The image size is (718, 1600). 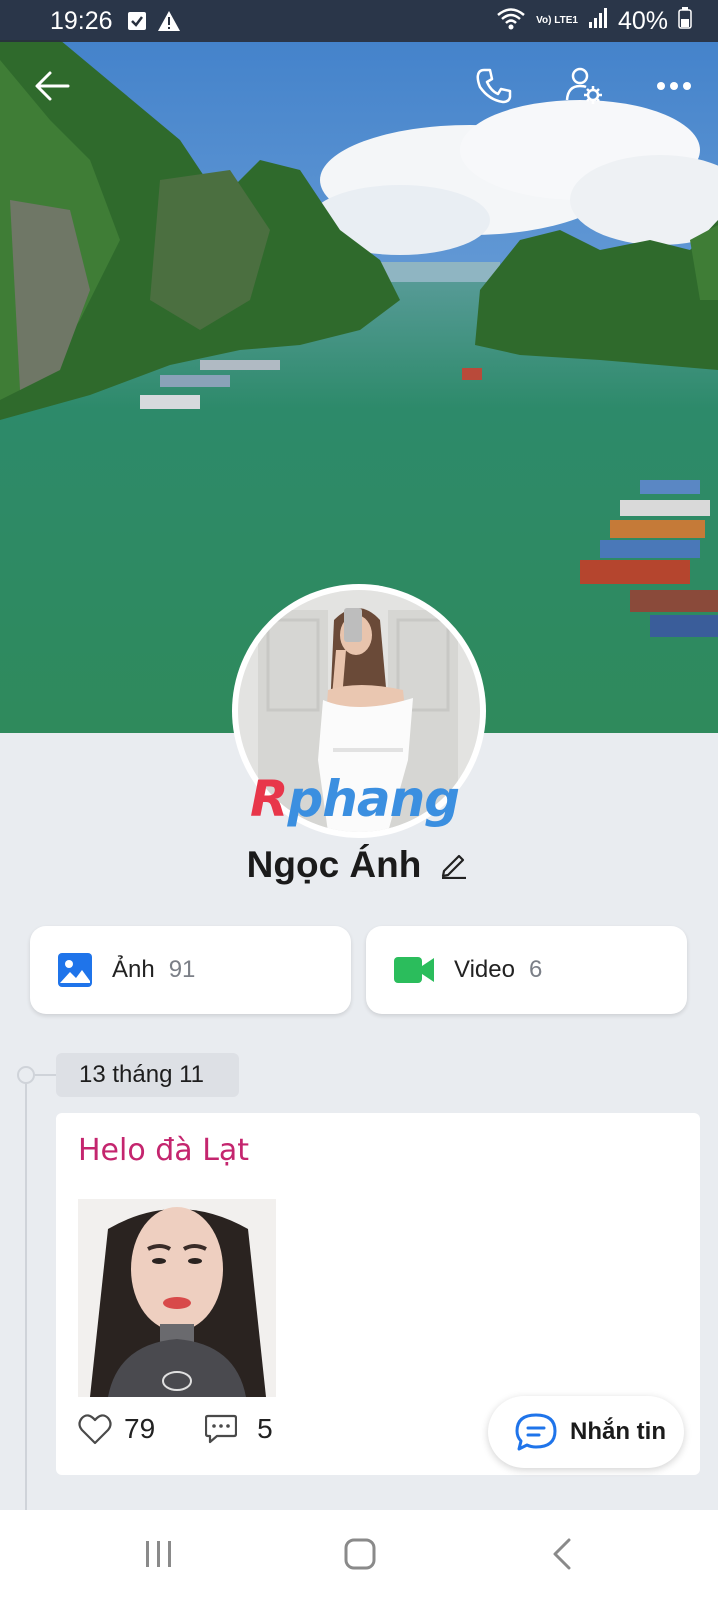 I want to click on chat-bubble-icon, so click(x=536, y=1432).